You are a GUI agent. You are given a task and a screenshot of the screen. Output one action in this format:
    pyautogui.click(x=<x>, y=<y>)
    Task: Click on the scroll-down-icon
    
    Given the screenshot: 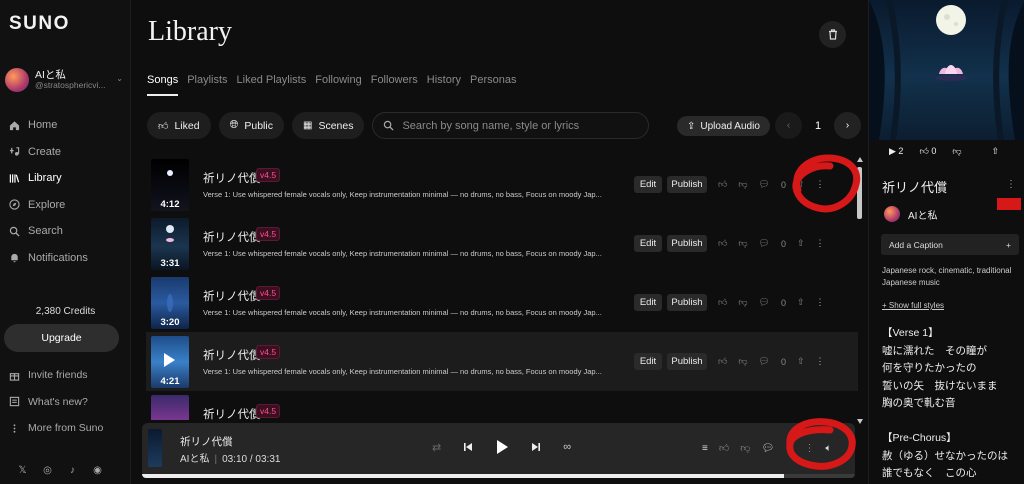 What is the action you would take?
    pyautogui.click(x=860, y=421)
    